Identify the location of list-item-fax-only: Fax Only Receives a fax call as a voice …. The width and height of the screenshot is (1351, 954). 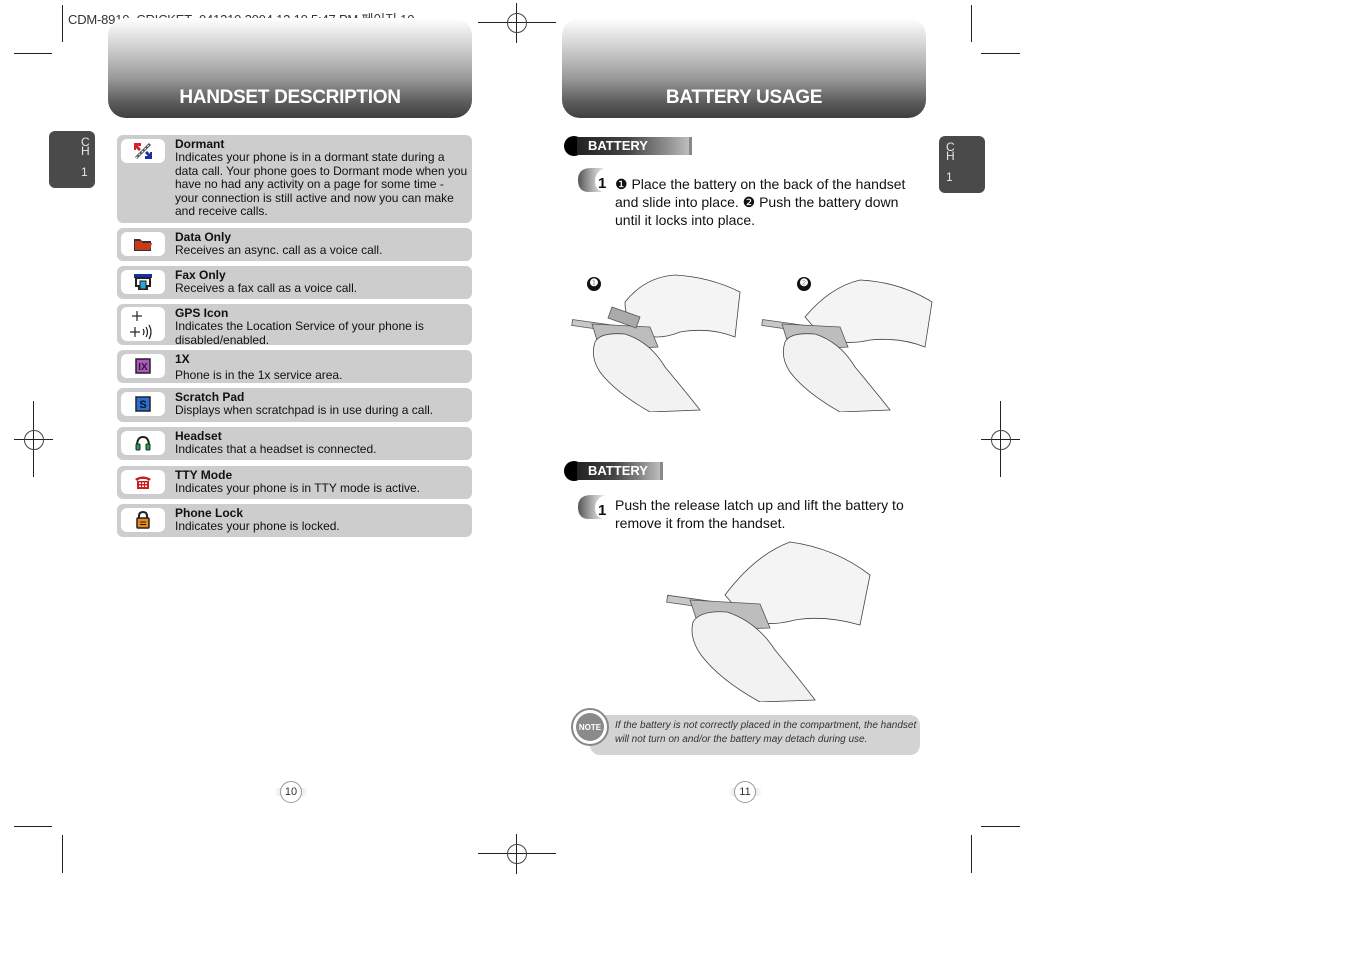
(294, 282).